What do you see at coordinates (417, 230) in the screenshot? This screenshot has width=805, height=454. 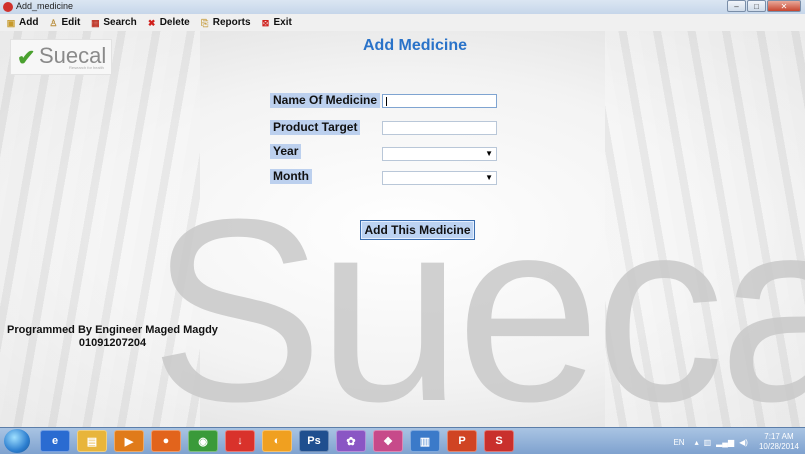 I see `add-medicine-button: Add This Medicine` at bounding box center [417, 230].